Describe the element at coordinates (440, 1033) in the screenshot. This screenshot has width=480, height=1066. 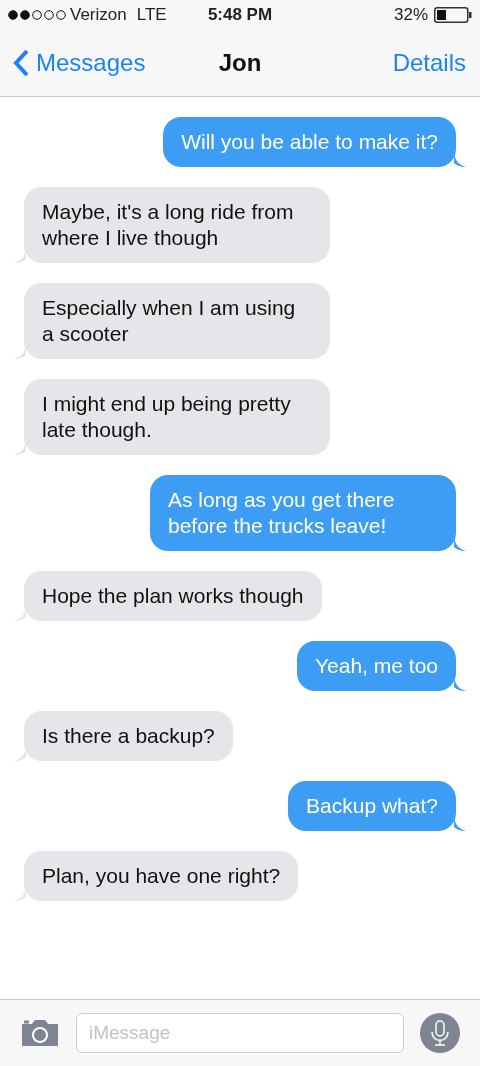
I see `microphone-icon` at that location.